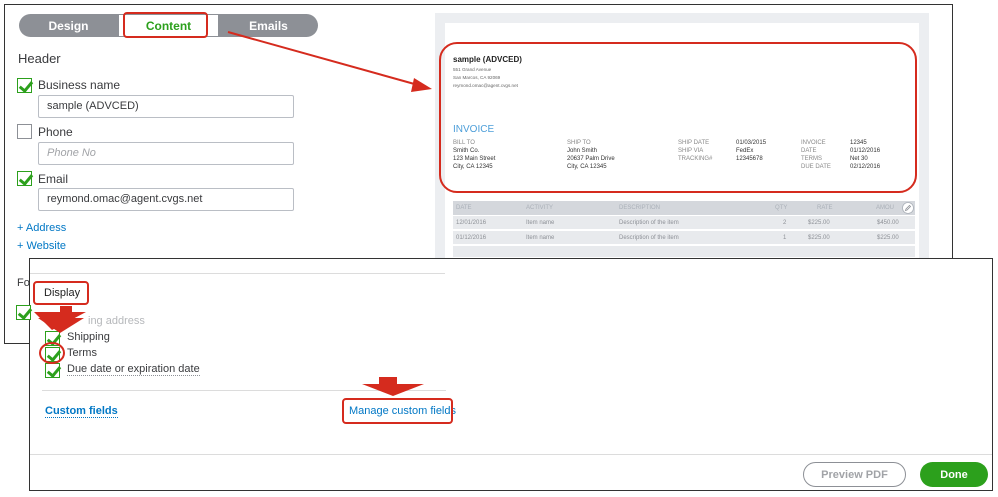 Image resolution: width=998 pixels, height=497 pixels. Describe the element at coordinates (52, 353) in the screenshot. I see `terms-checkbox-highlight` at that location.